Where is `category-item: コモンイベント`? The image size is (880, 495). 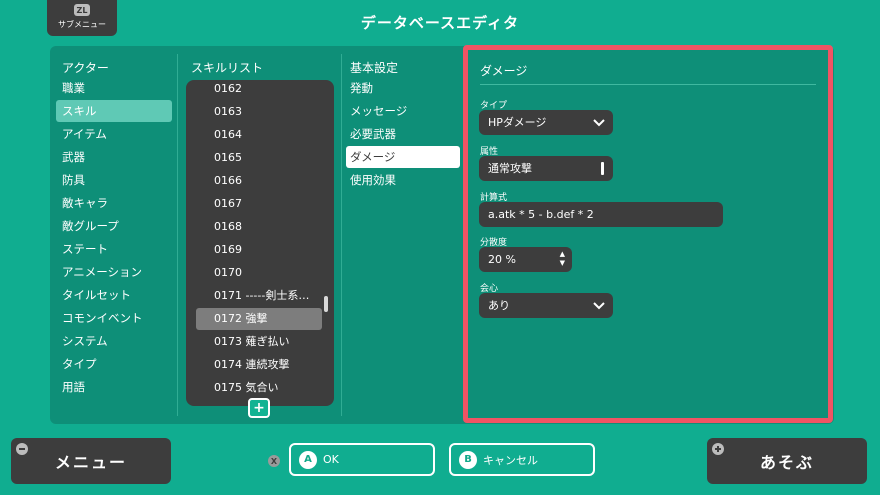
category-item: コモンイベント is located at coordinates (114, 318).